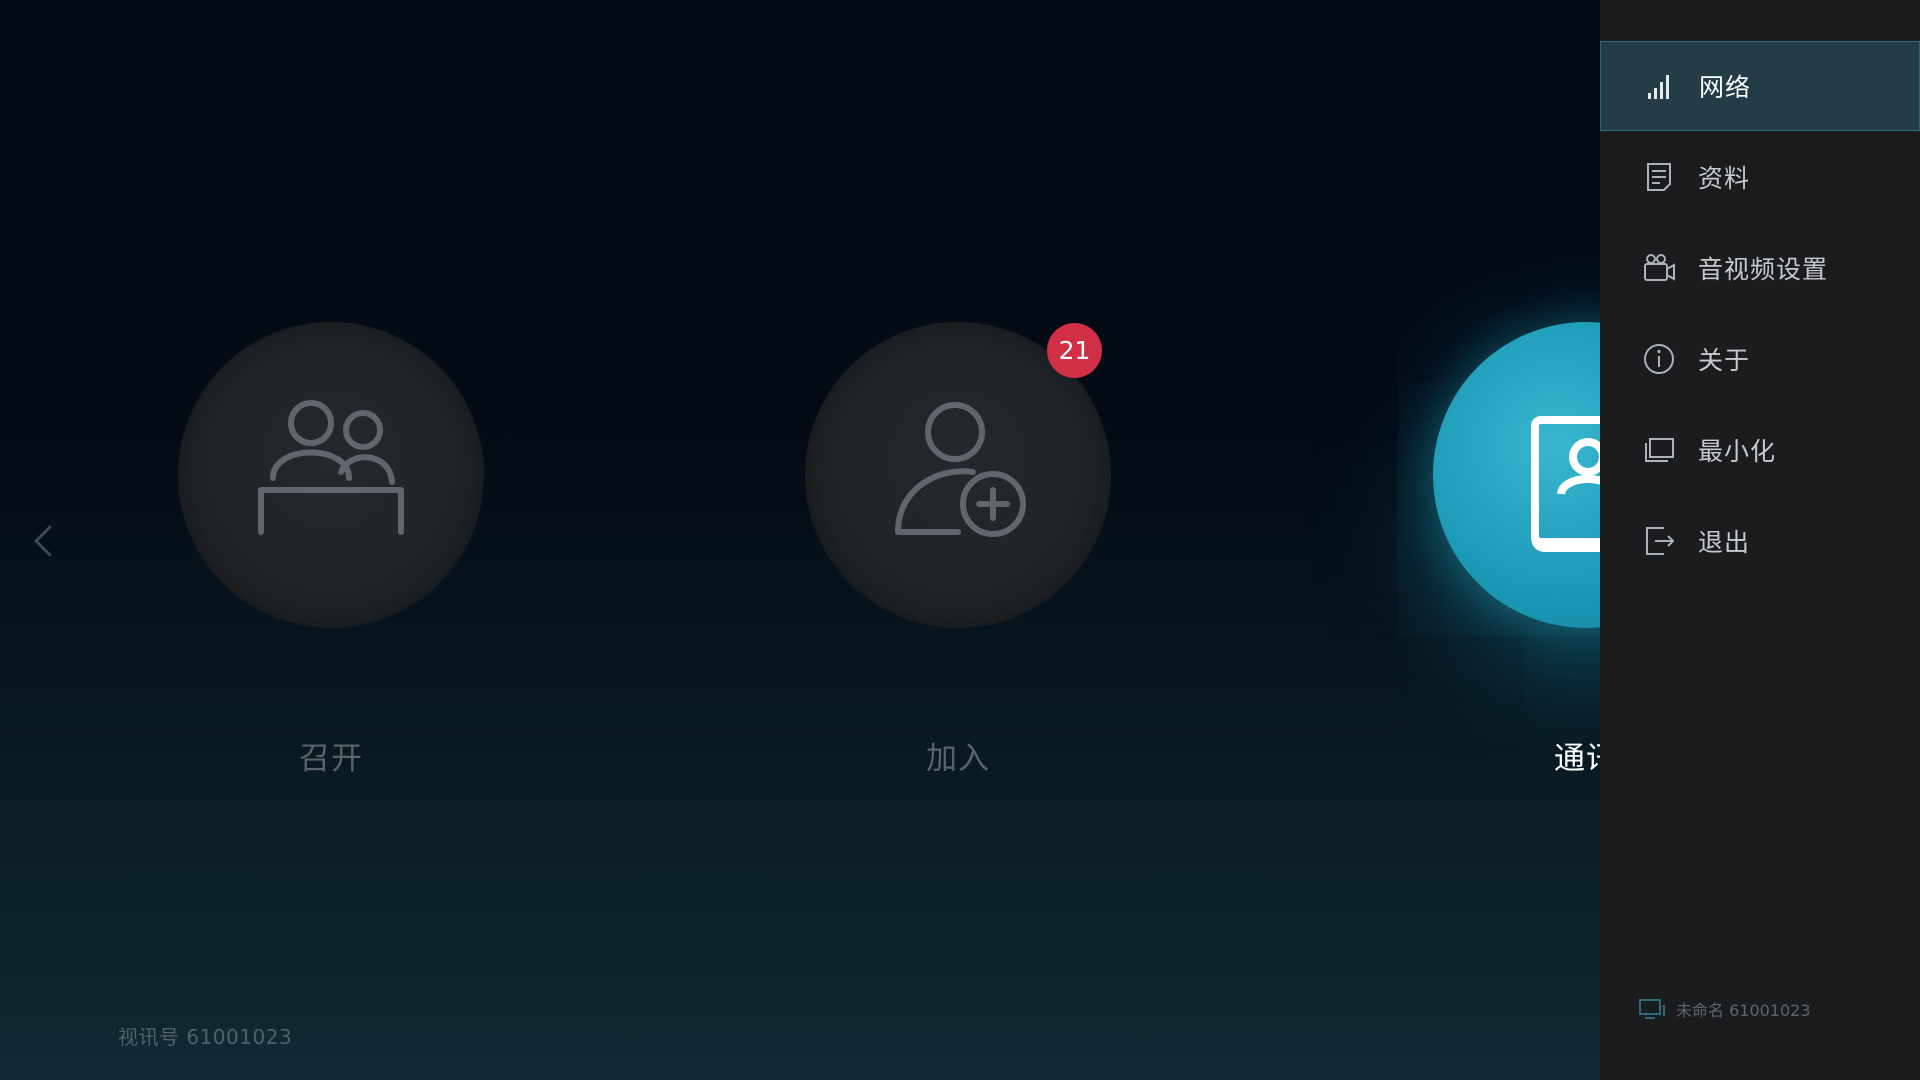  Describe the element at coordinates (1659, 450) in the screenshot. I see `minimize-window-icon` at that location.